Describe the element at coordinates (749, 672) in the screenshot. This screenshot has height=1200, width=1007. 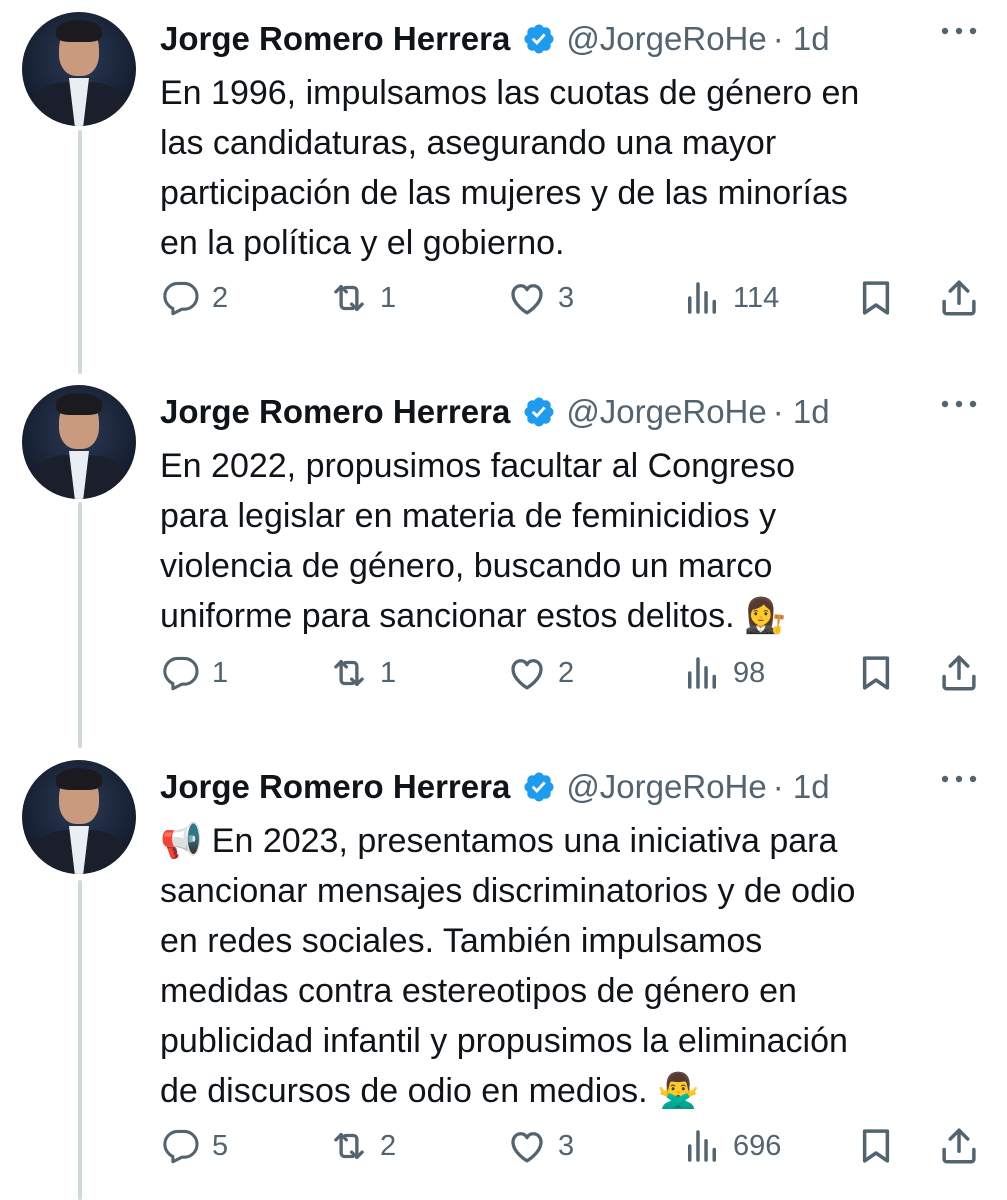
I see `views-count: 98` at that location.